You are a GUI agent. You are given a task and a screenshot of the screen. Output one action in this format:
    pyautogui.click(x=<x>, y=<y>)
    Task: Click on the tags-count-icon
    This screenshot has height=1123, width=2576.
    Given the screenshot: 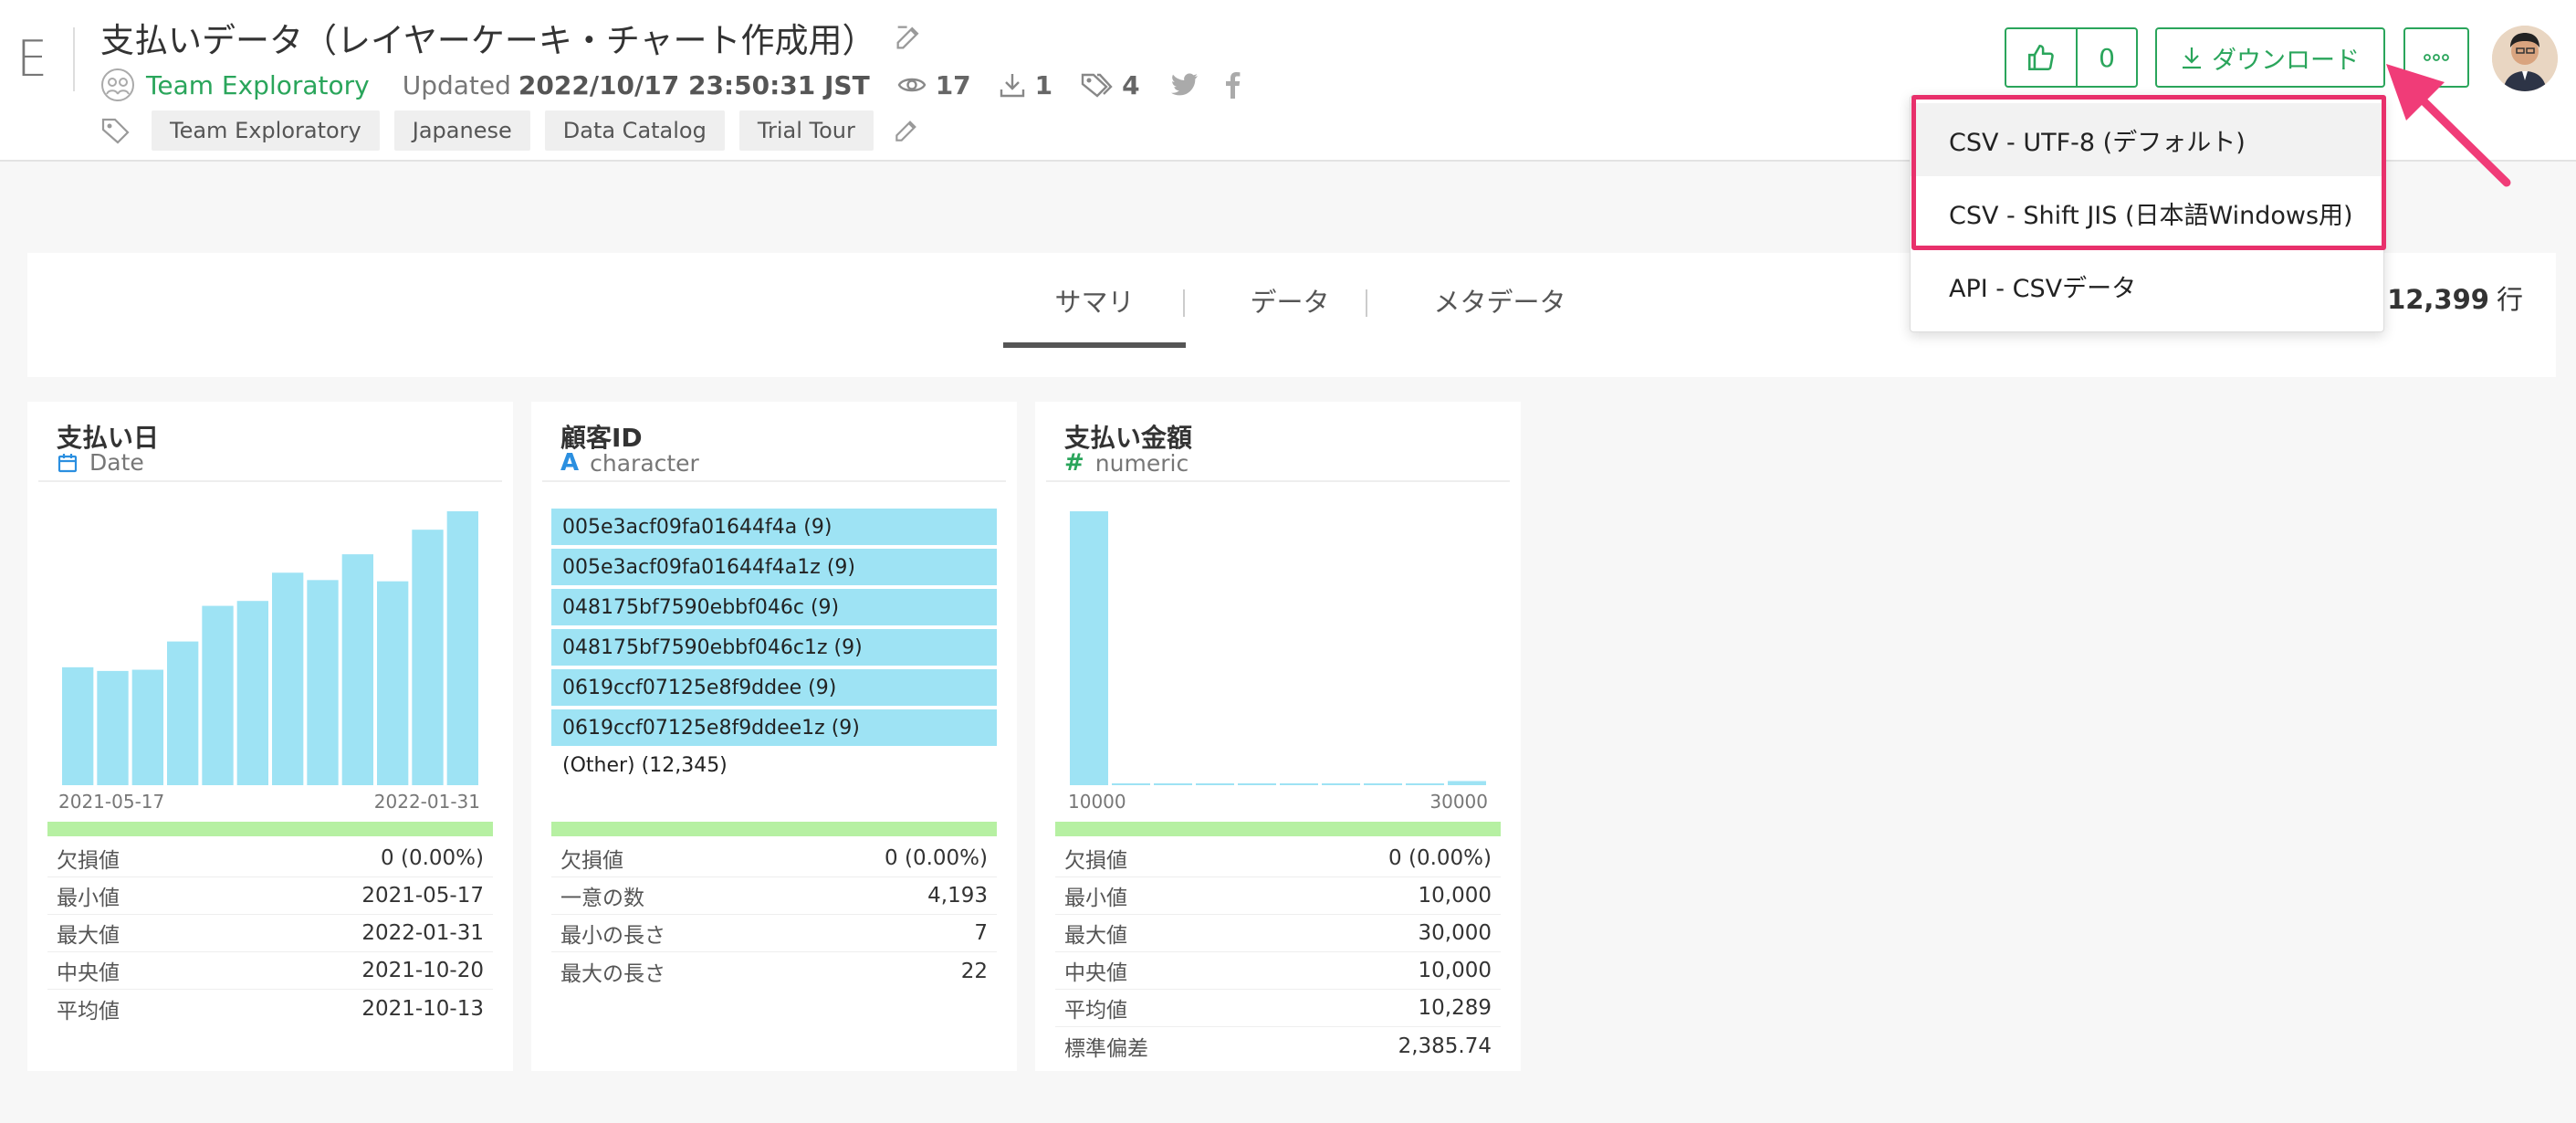 What is the action you would take?
    pyautogui.click(x=1097, y=85)
    